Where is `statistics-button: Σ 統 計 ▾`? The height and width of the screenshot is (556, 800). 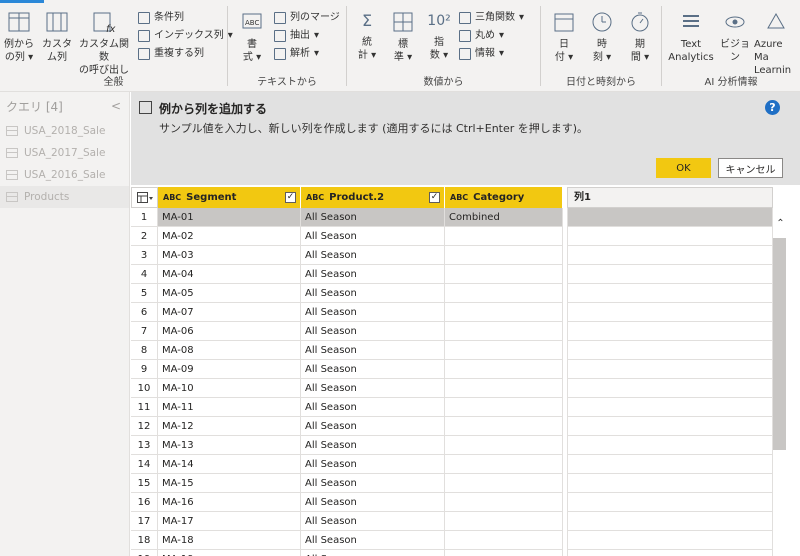 statistics-button: Σ 統 計 ▾ is located at coordinates (367, 36).